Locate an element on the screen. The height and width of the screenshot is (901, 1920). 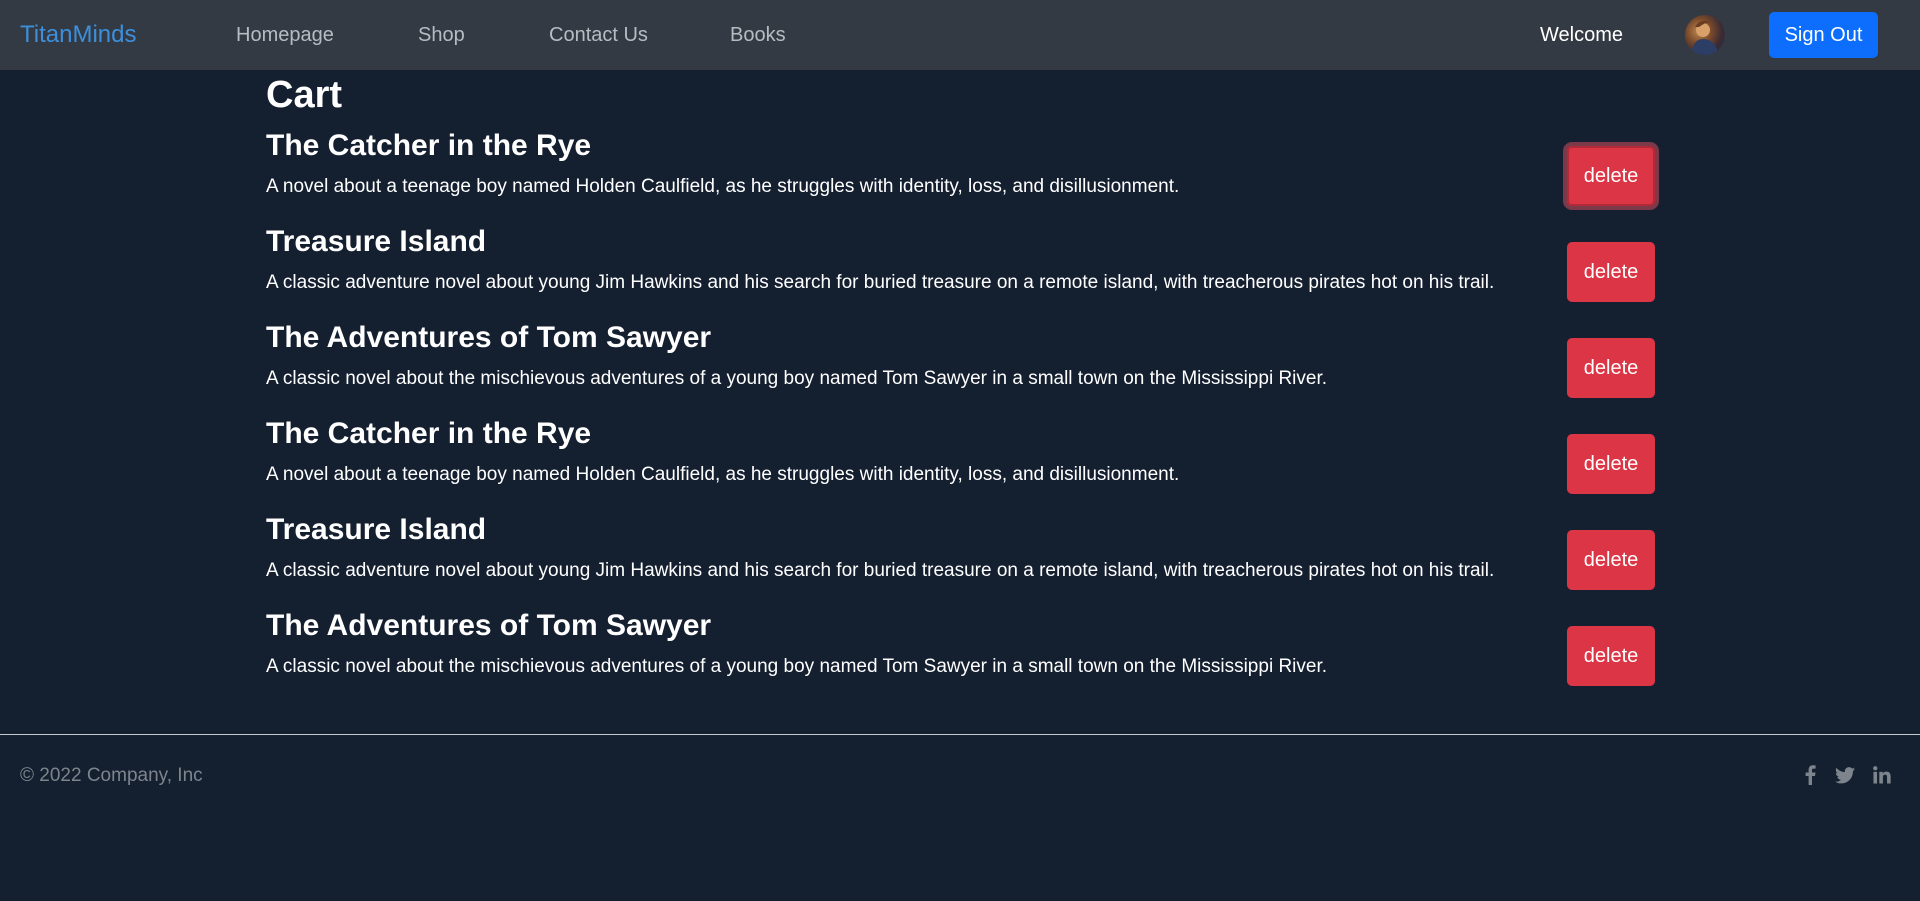
nav-link-books: Books is located at coordinates (758, 35).